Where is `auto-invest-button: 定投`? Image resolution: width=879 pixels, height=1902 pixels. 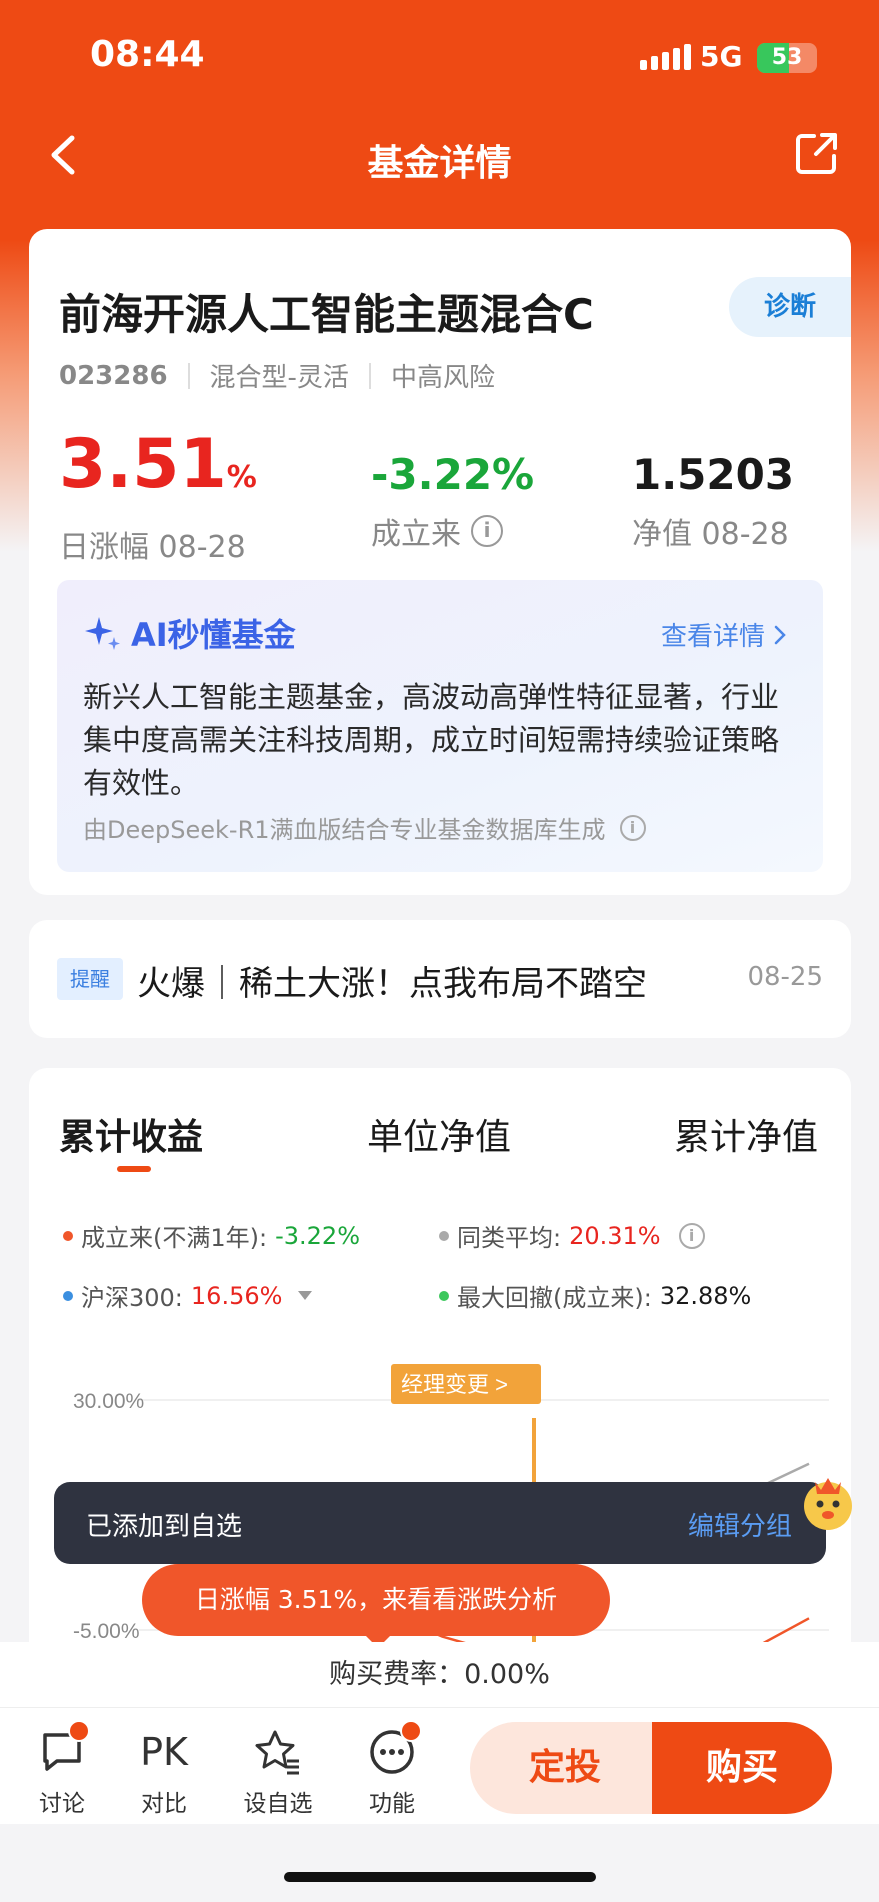 auto-invest-button: 定投 is located at coordinates (565, 1768).